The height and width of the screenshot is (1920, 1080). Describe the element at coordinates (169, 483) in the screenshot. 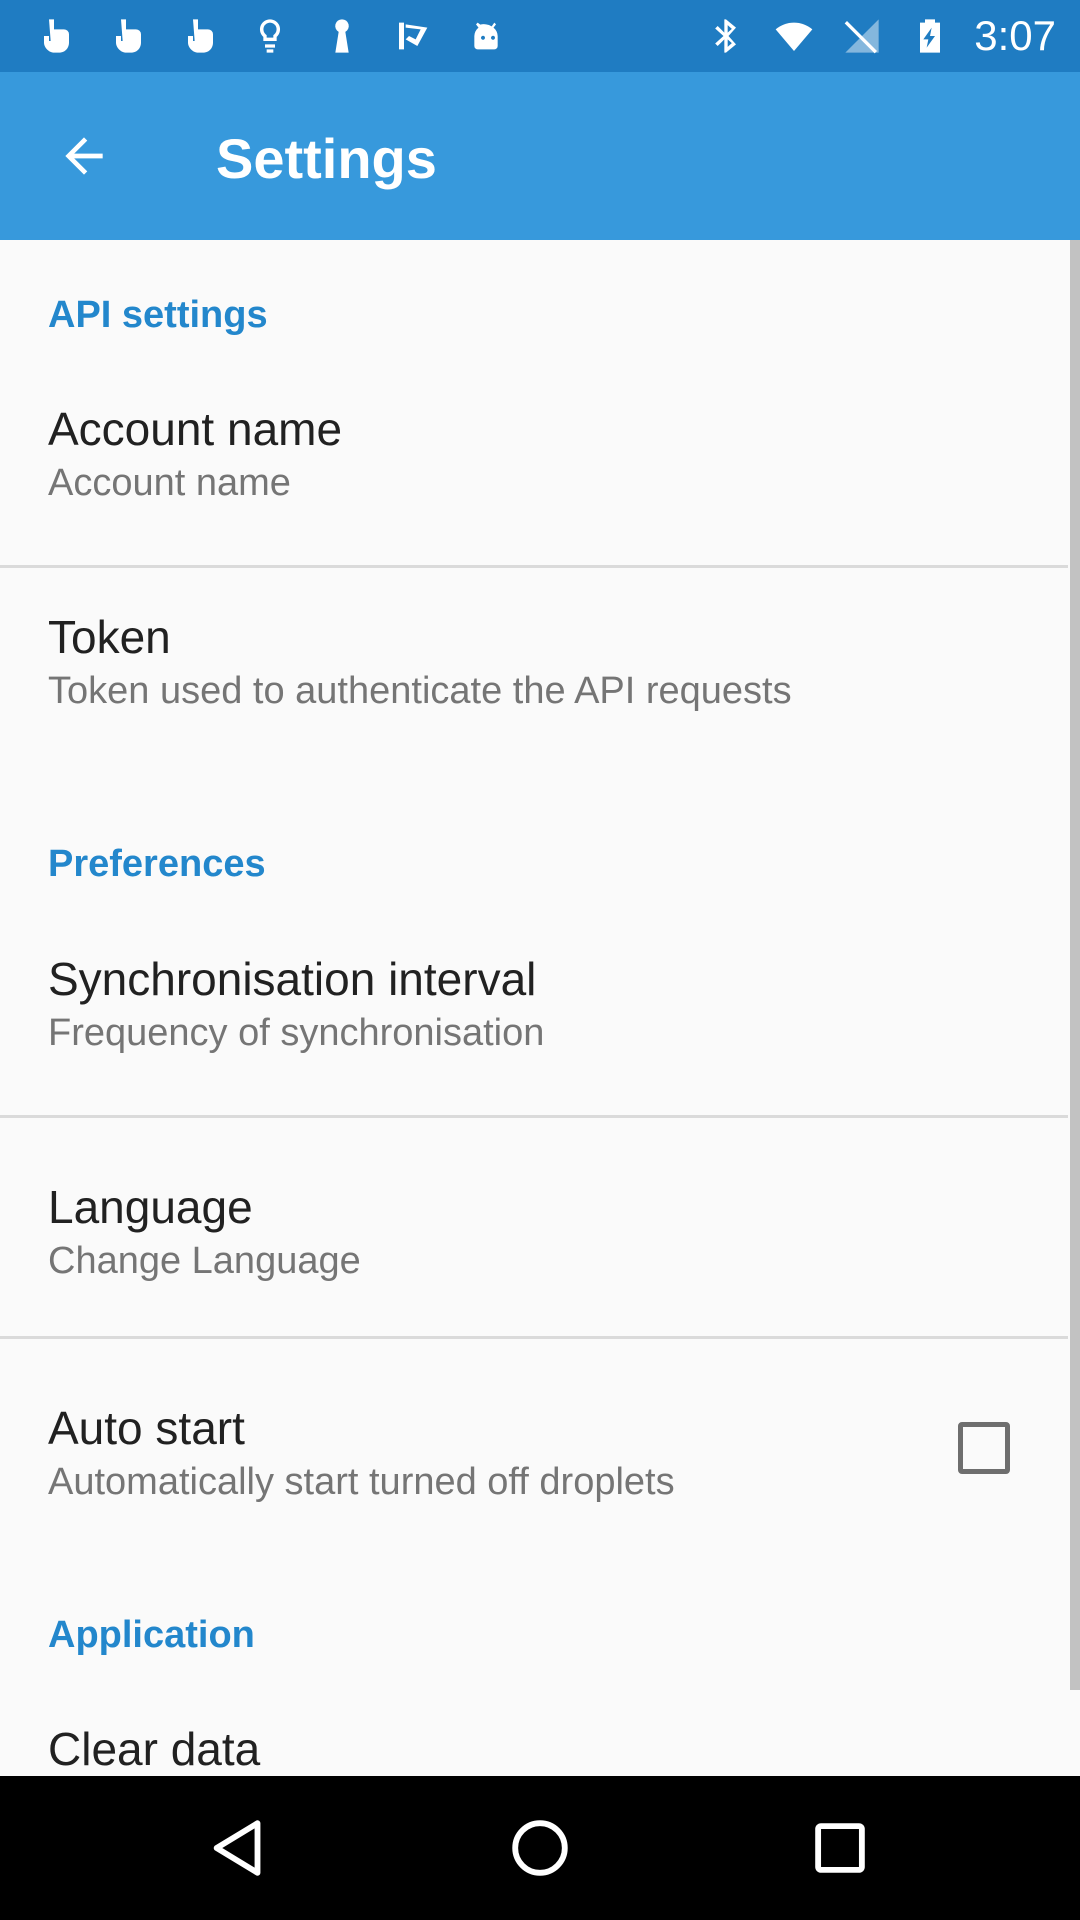

I see `pref-summary: Account name` at that location.